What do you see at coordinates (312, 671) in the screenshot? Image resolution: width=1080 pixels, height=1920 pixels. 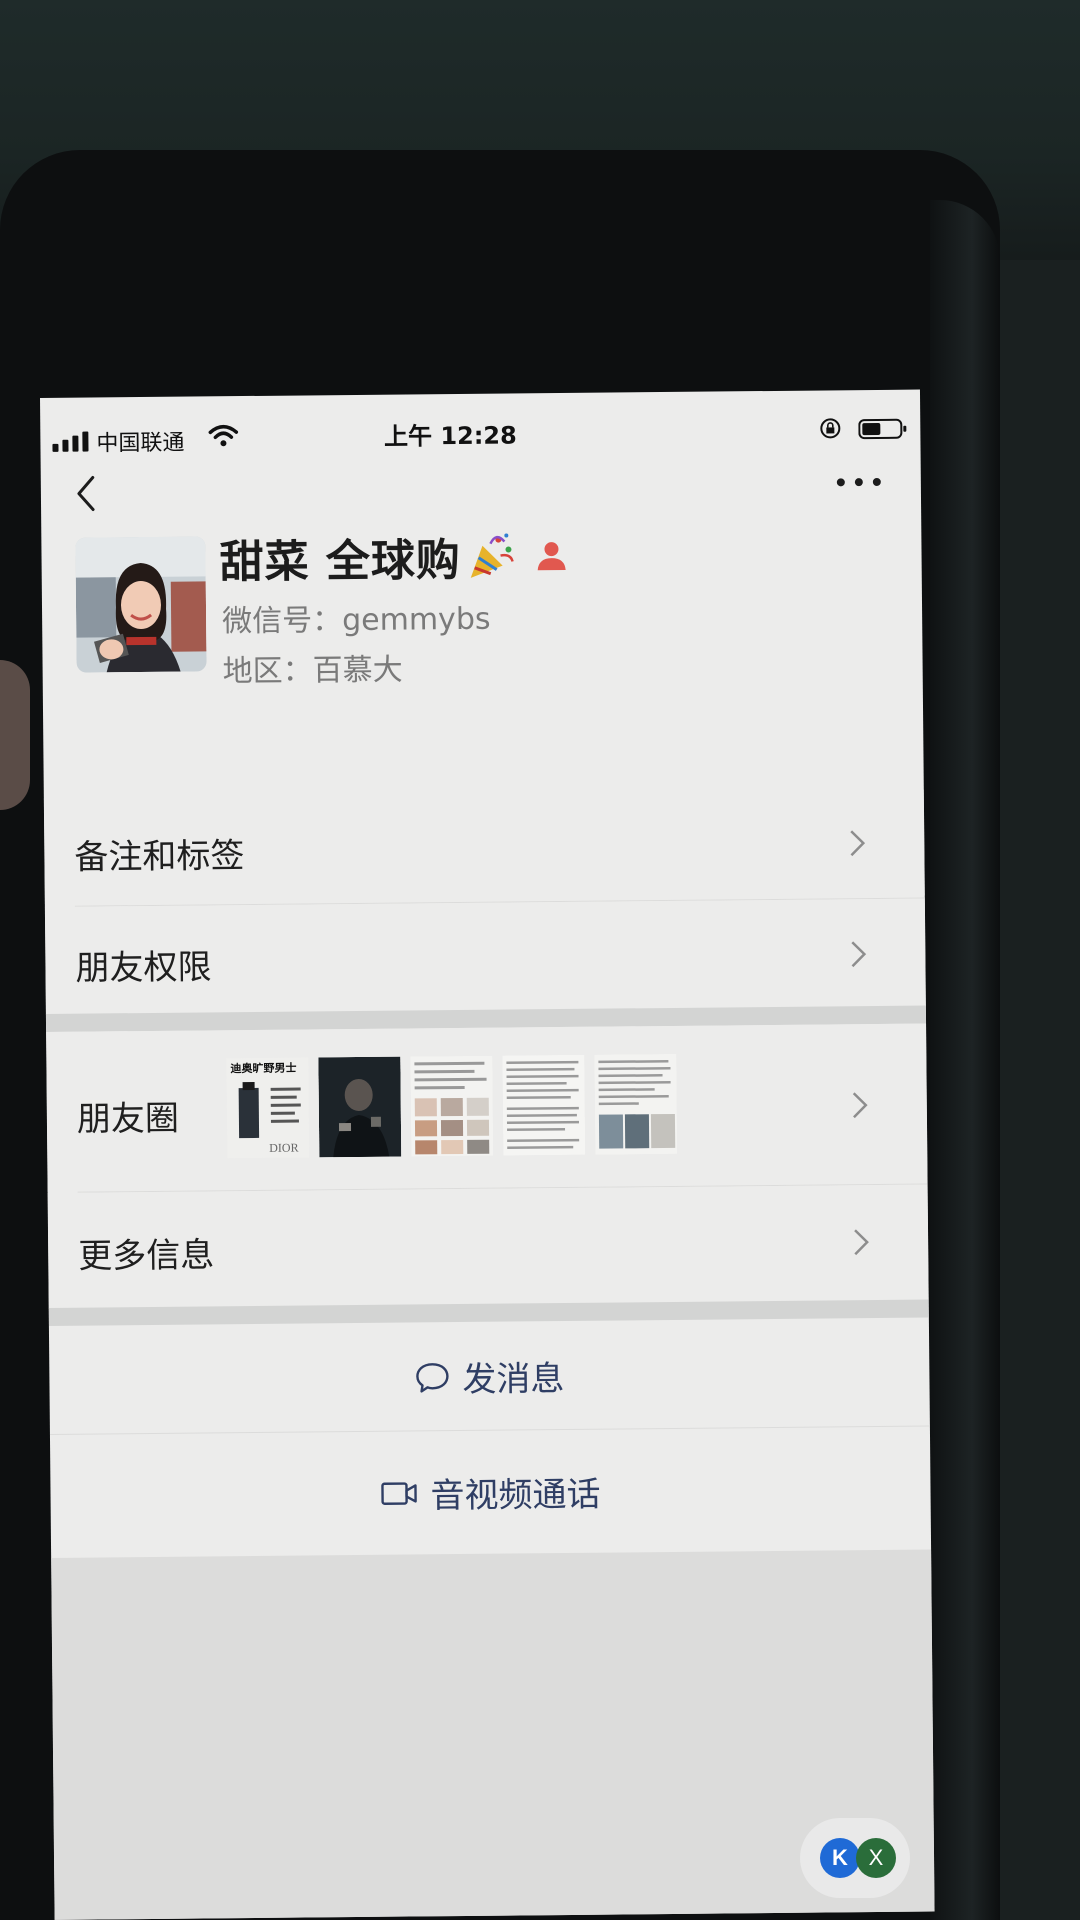 I see `region: 地区：百慕大` at bounding box center [312, 671].